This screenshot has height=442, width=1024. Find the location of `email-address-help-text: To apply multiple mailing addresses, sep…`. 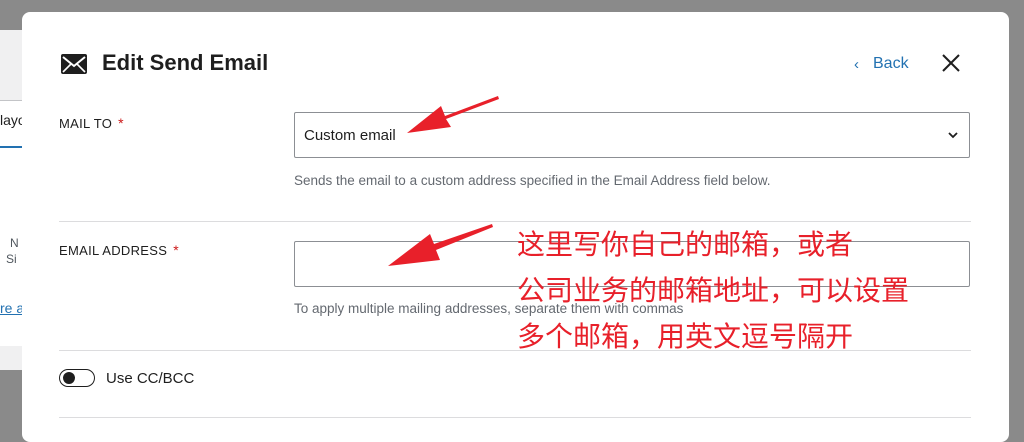

email-address-help-text: To apply multiple mailing addresses, sep… is located at coordinates (489, 308).